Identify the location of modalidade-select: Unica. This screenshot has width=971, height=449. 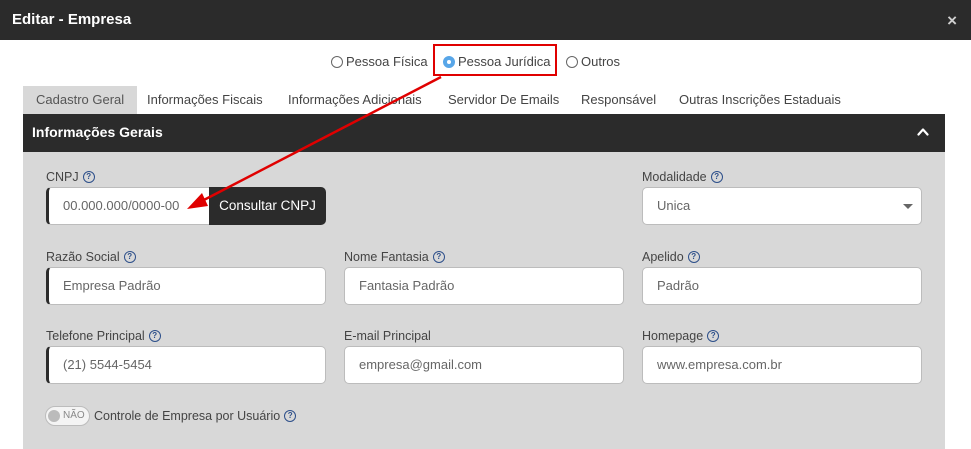
(782, 206).